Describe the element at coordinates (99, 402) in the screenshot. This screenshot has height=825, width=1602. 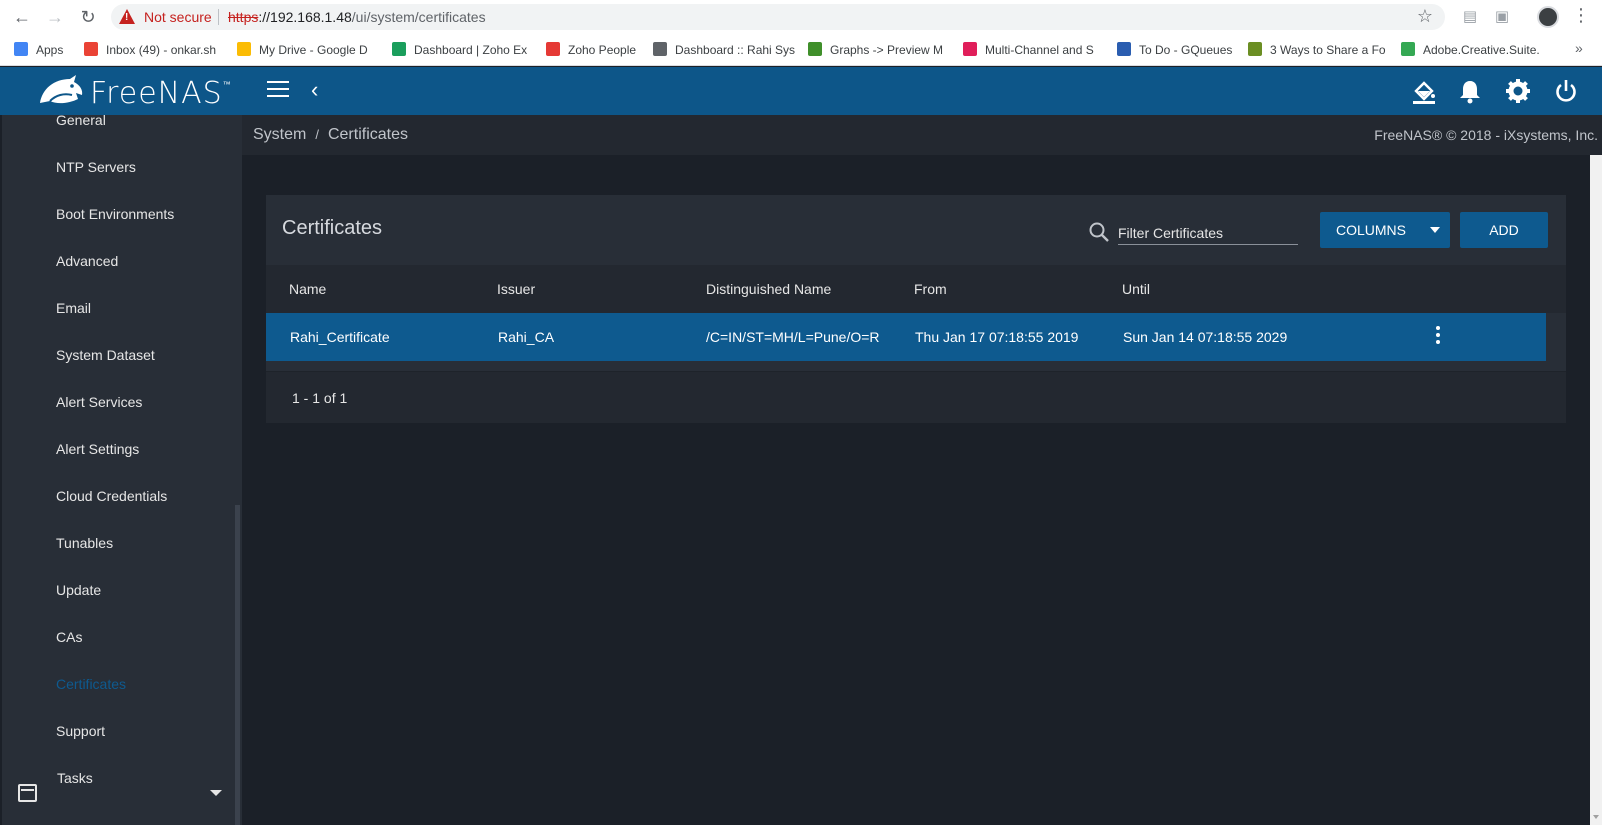
I see `sidebar-item-alert-services: Alert Services` at that location.